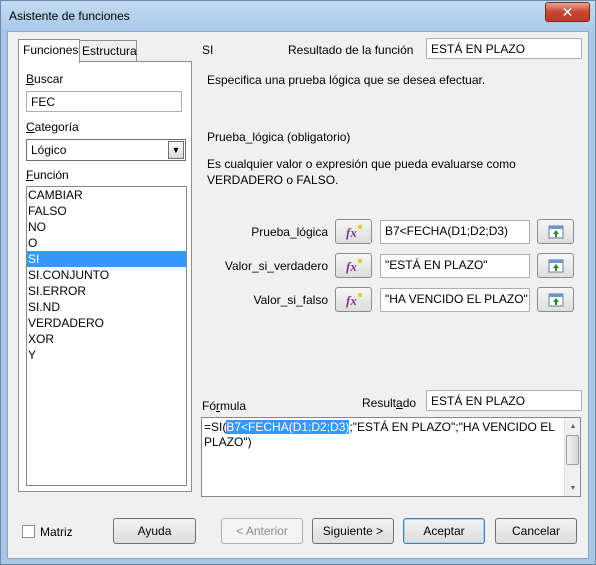 Image resolution: width=596 pixels, height=565 pixels. Describe the element at coordinates (106, 211) in the screenshot. I see `function-list-item: FALSO` at that location.